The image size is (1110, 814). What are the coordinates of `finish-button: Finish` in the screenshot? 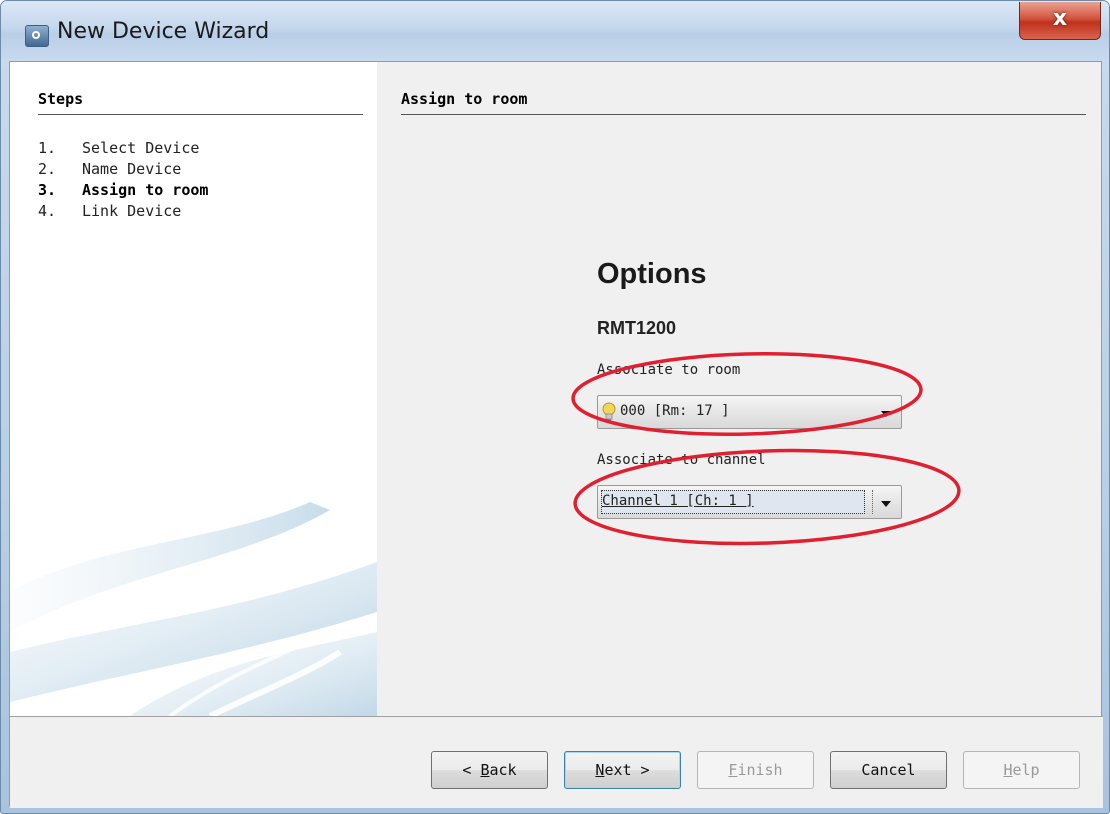 It's located at (755, 770).